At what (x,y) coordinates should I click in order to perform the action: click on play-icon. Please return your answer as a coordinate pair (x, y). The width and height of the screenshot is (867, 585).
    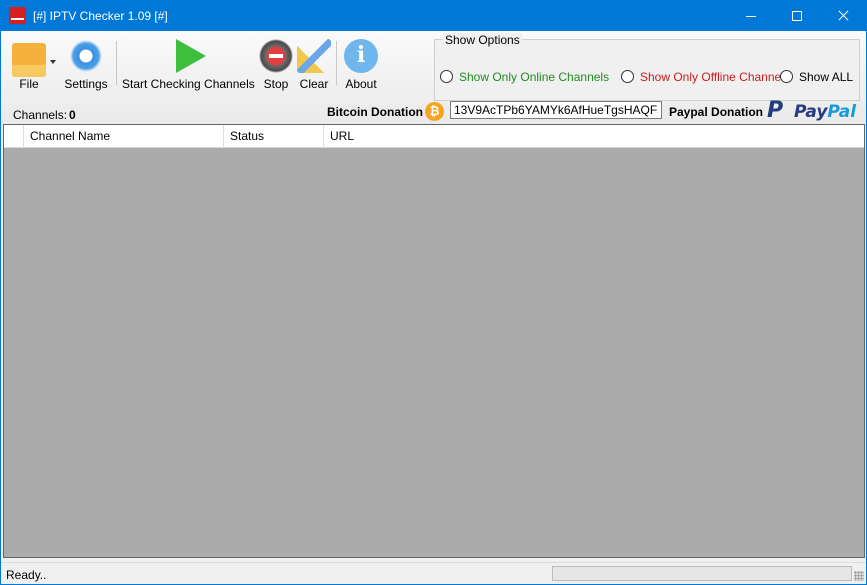
    Looking at the image, I should click on (191, 56).